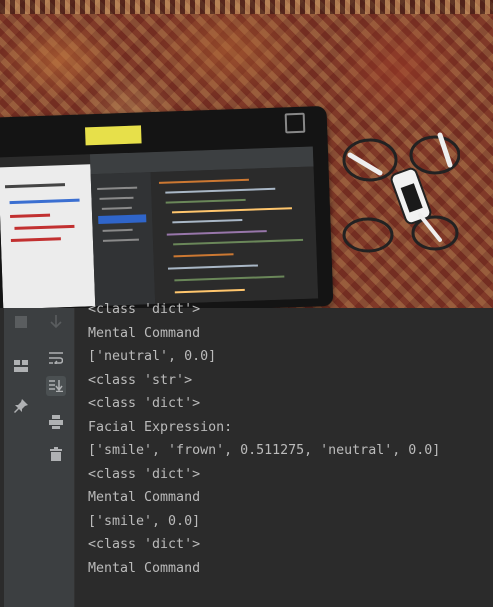 Image resolution: width=493 pixels, height=607 pixels. What do you see at coordinates (246, 7) in the screenshot?
I see `carpet-border` at bounding box center [246, 7].